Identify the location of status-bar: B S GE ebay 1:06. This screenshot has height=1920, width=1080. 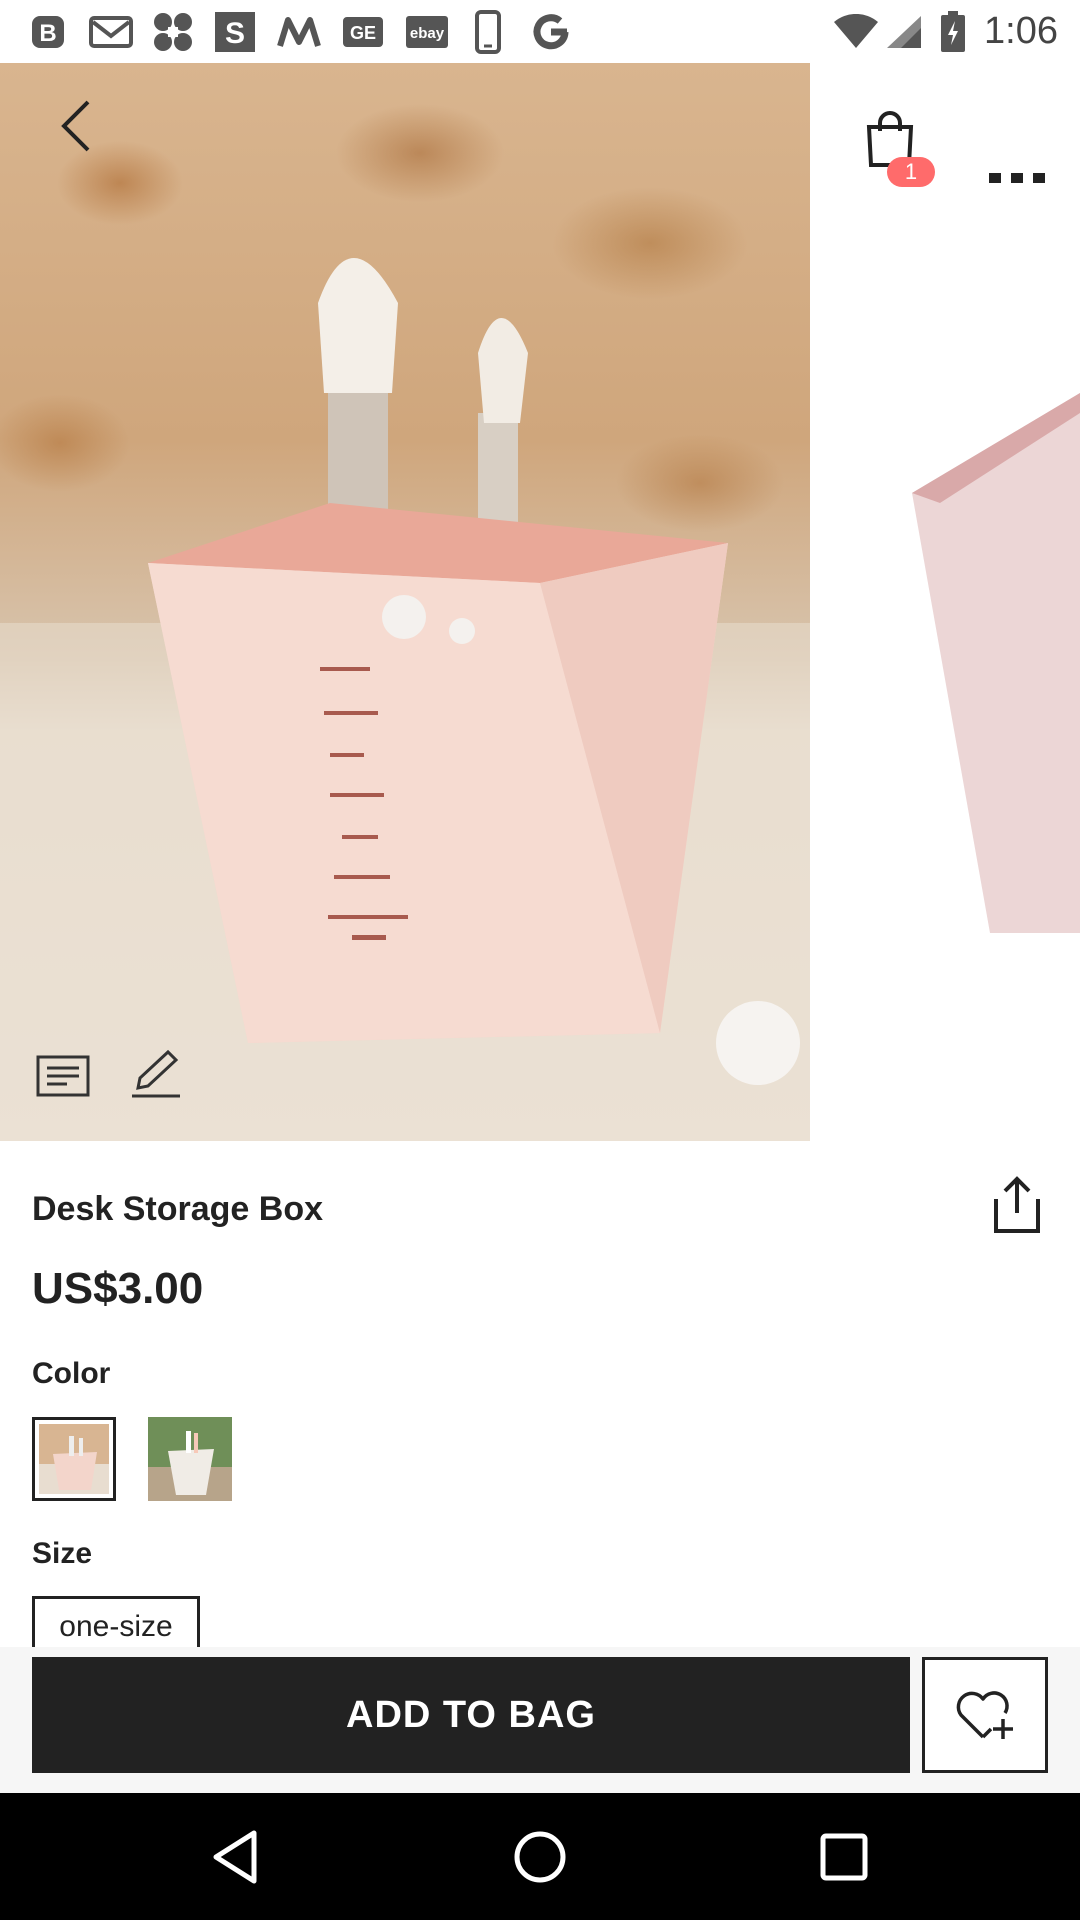
(540, 31).